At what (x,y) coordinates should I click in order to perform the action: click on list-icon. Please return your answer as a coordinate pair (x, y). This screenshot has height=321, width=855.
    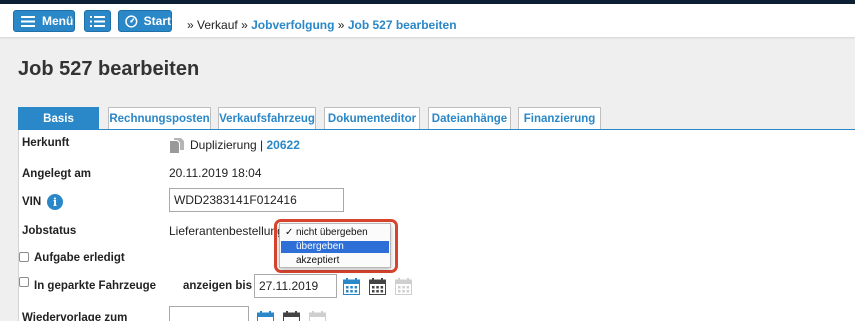
    Looking at the image, I should click on (97, 21).